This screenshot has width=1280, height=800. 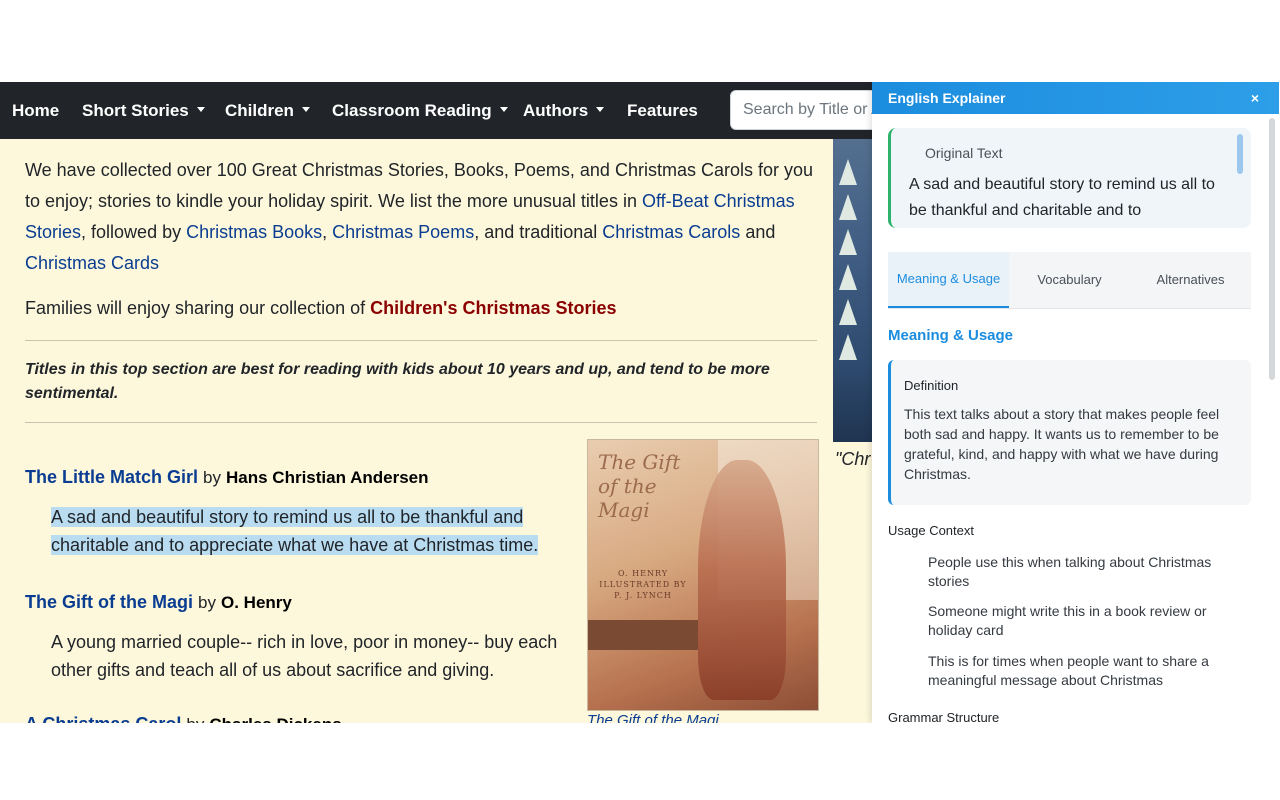 What do you see at coordinates (758, 232) in the screenshot?
I see `intro-text: and` at bounding box center [758, 232].